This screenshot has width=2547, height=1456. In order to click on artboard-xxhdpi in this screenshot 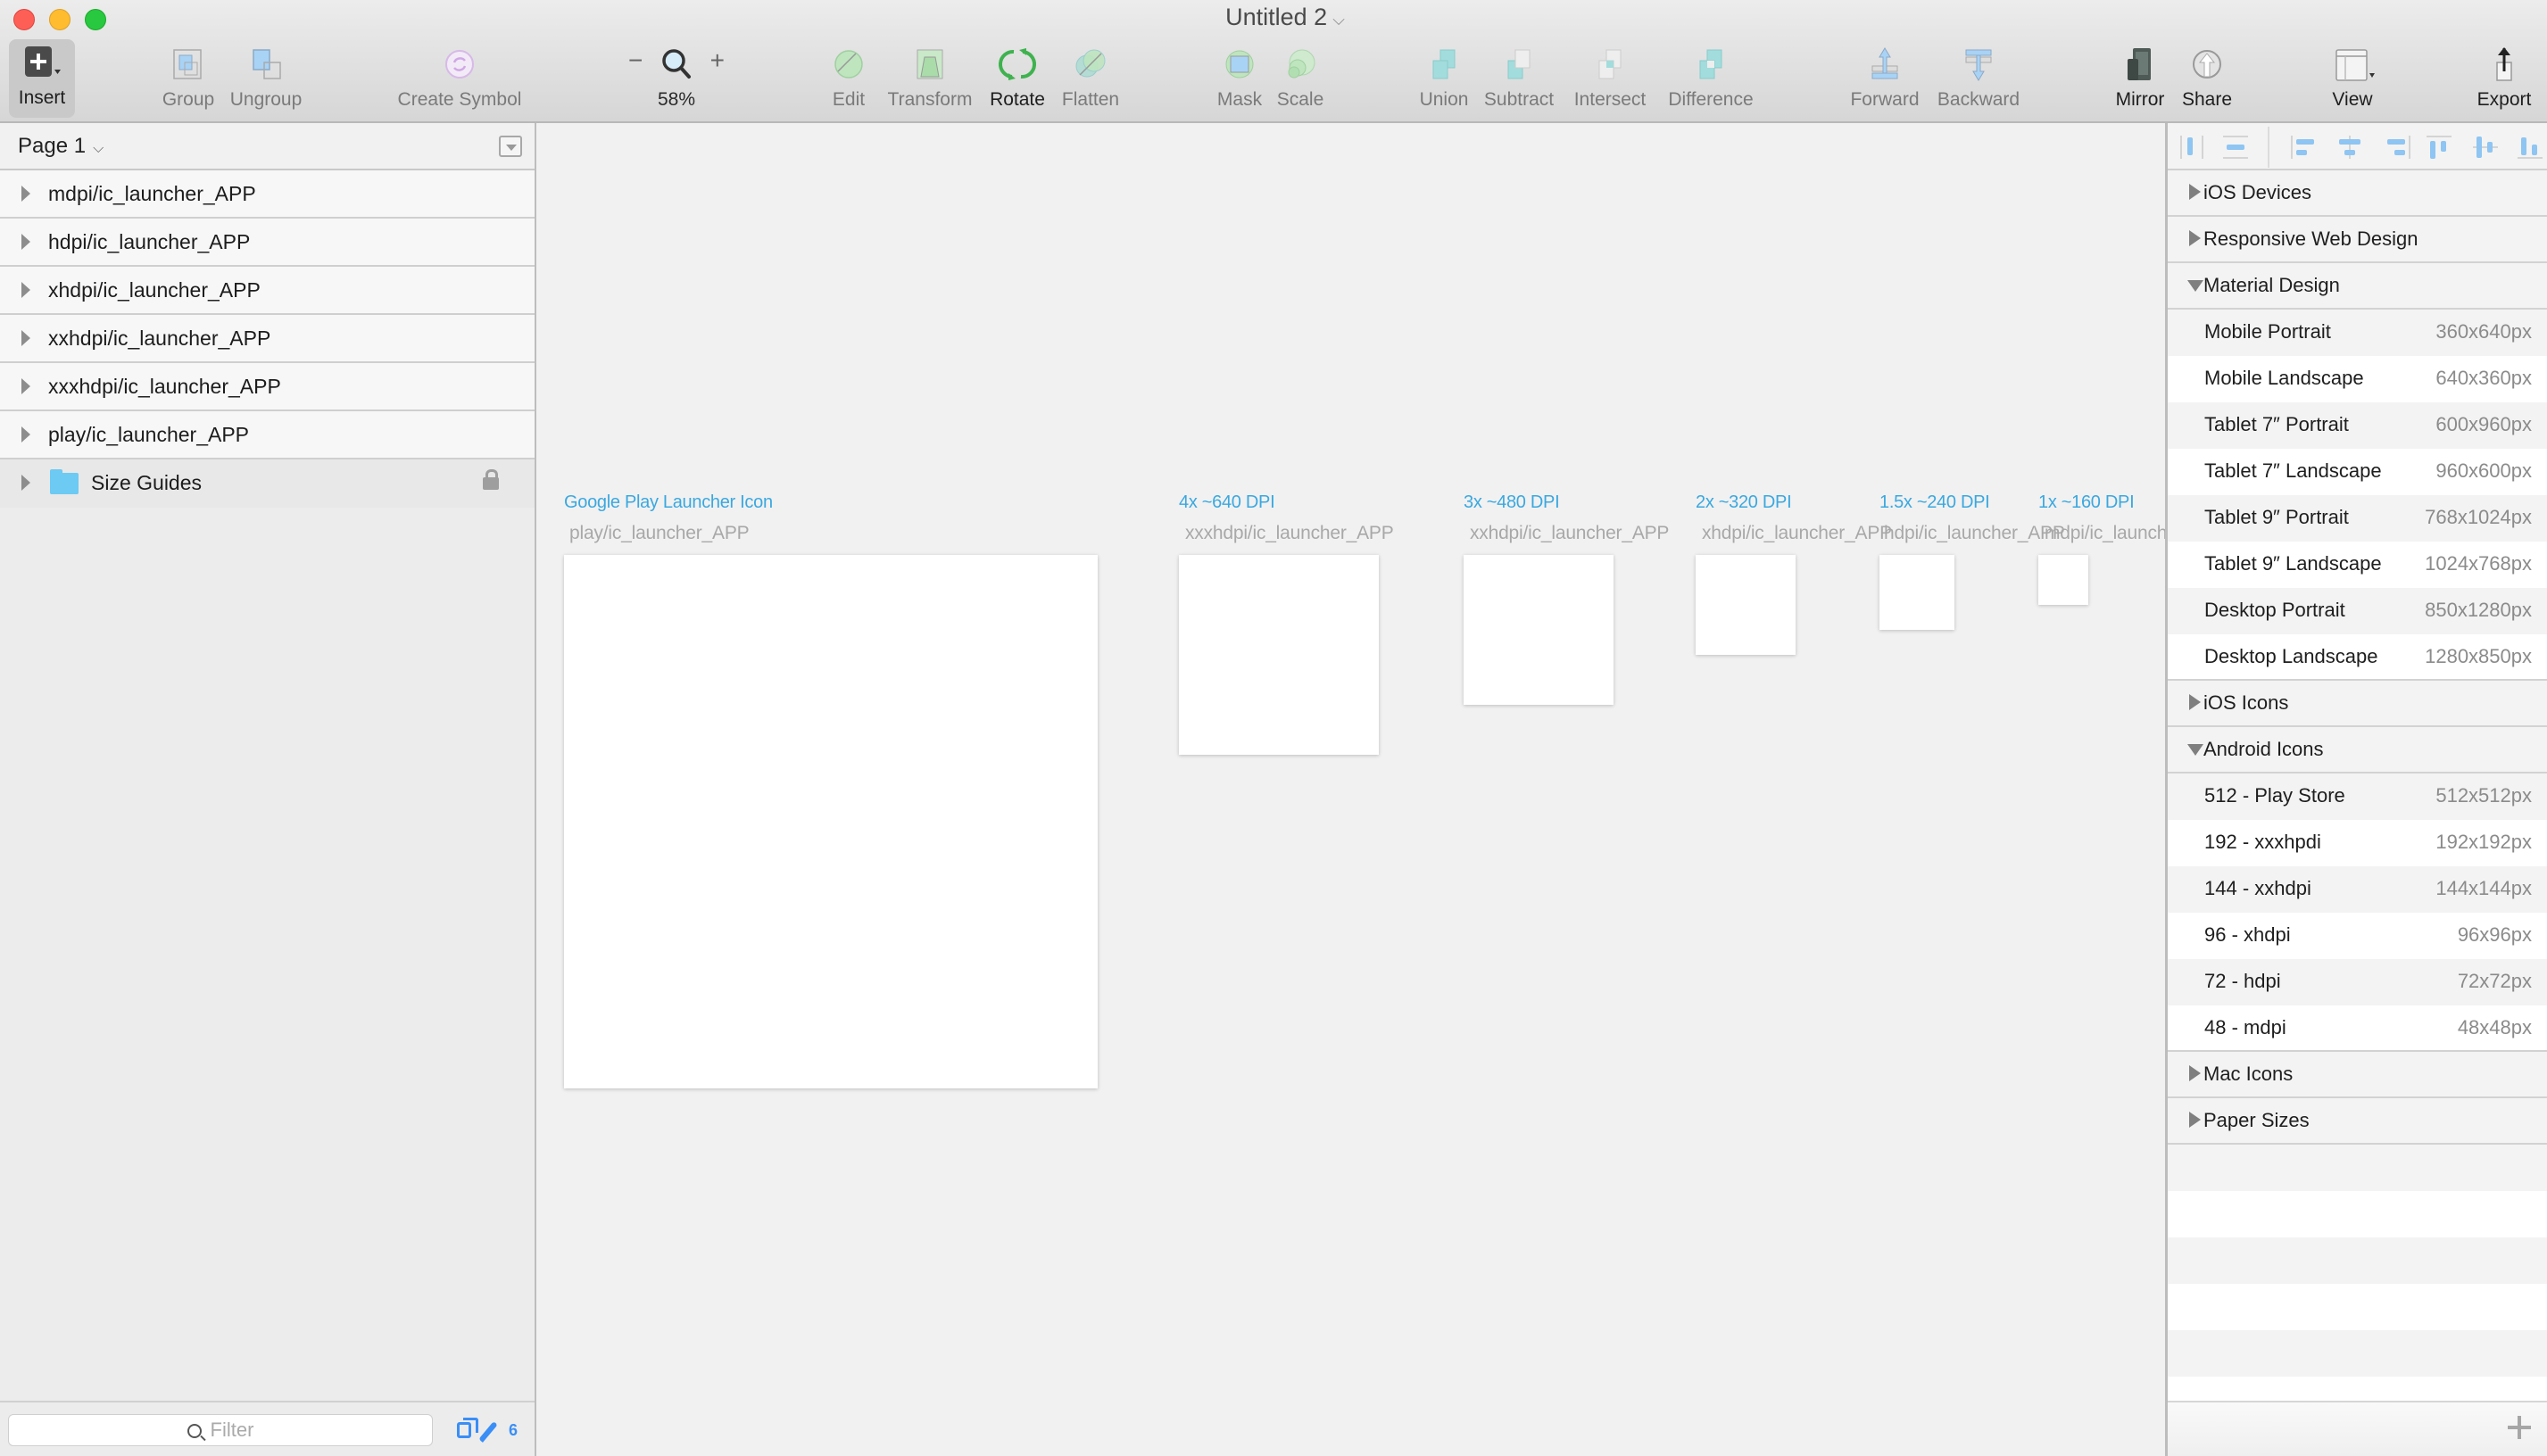, I will do `click(1539, 630)`.